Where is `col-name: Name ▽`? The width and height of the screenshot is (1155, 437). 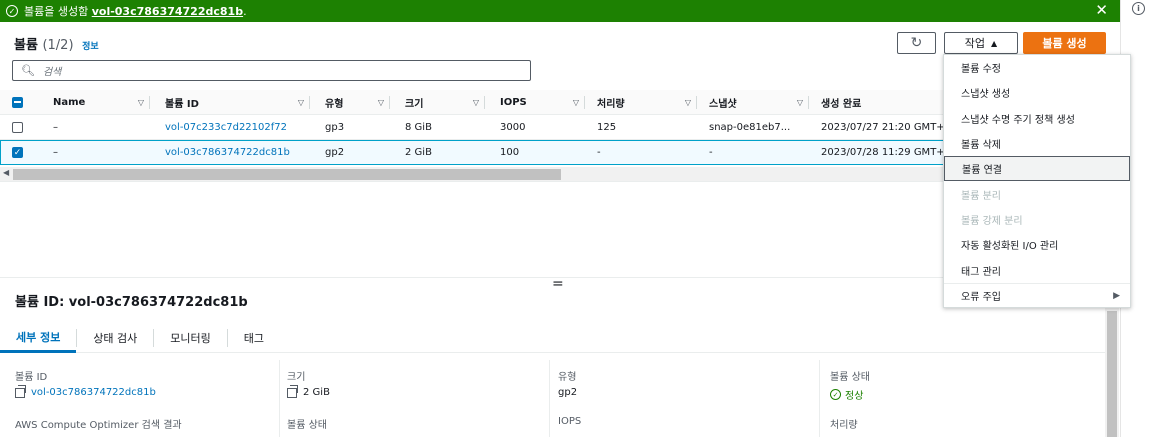
col-name: Name ▽ is located at coordinates (95, 102).